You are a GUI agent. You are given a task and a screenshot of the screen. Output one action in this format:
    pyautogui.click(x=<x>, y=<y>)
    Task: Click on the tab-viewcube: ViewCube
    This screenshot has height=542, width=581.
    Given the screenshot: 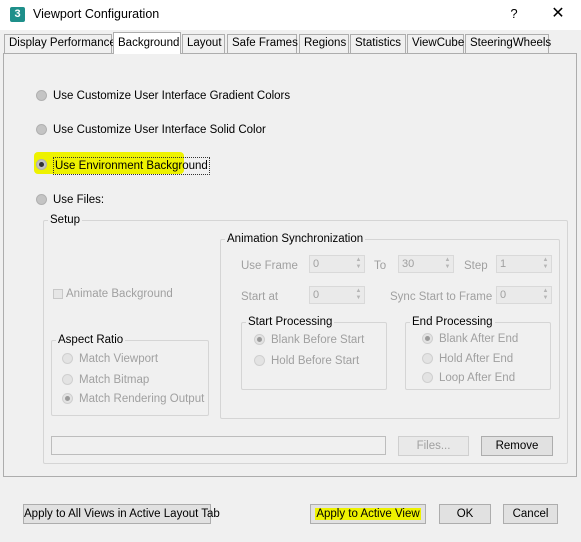 What is the action you would take?
    pyautogui.click(x=435, y=43)
    